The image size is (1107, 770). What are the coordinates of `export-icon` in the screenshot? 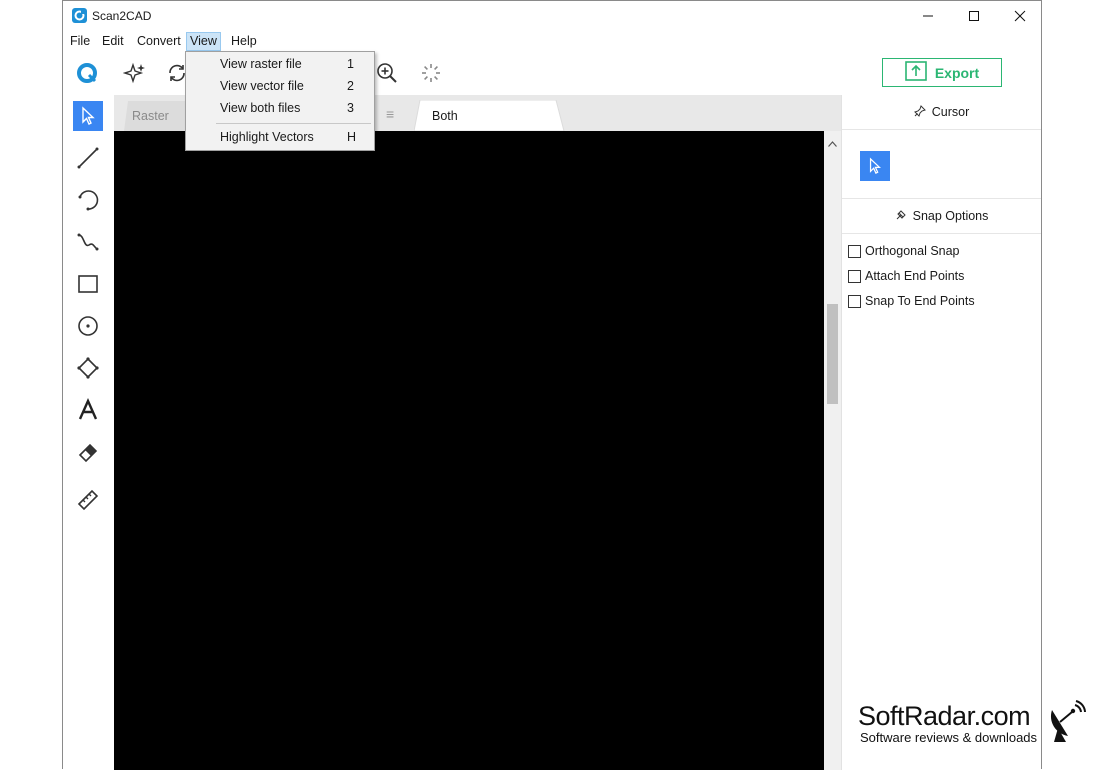 It's located at (916, 72).